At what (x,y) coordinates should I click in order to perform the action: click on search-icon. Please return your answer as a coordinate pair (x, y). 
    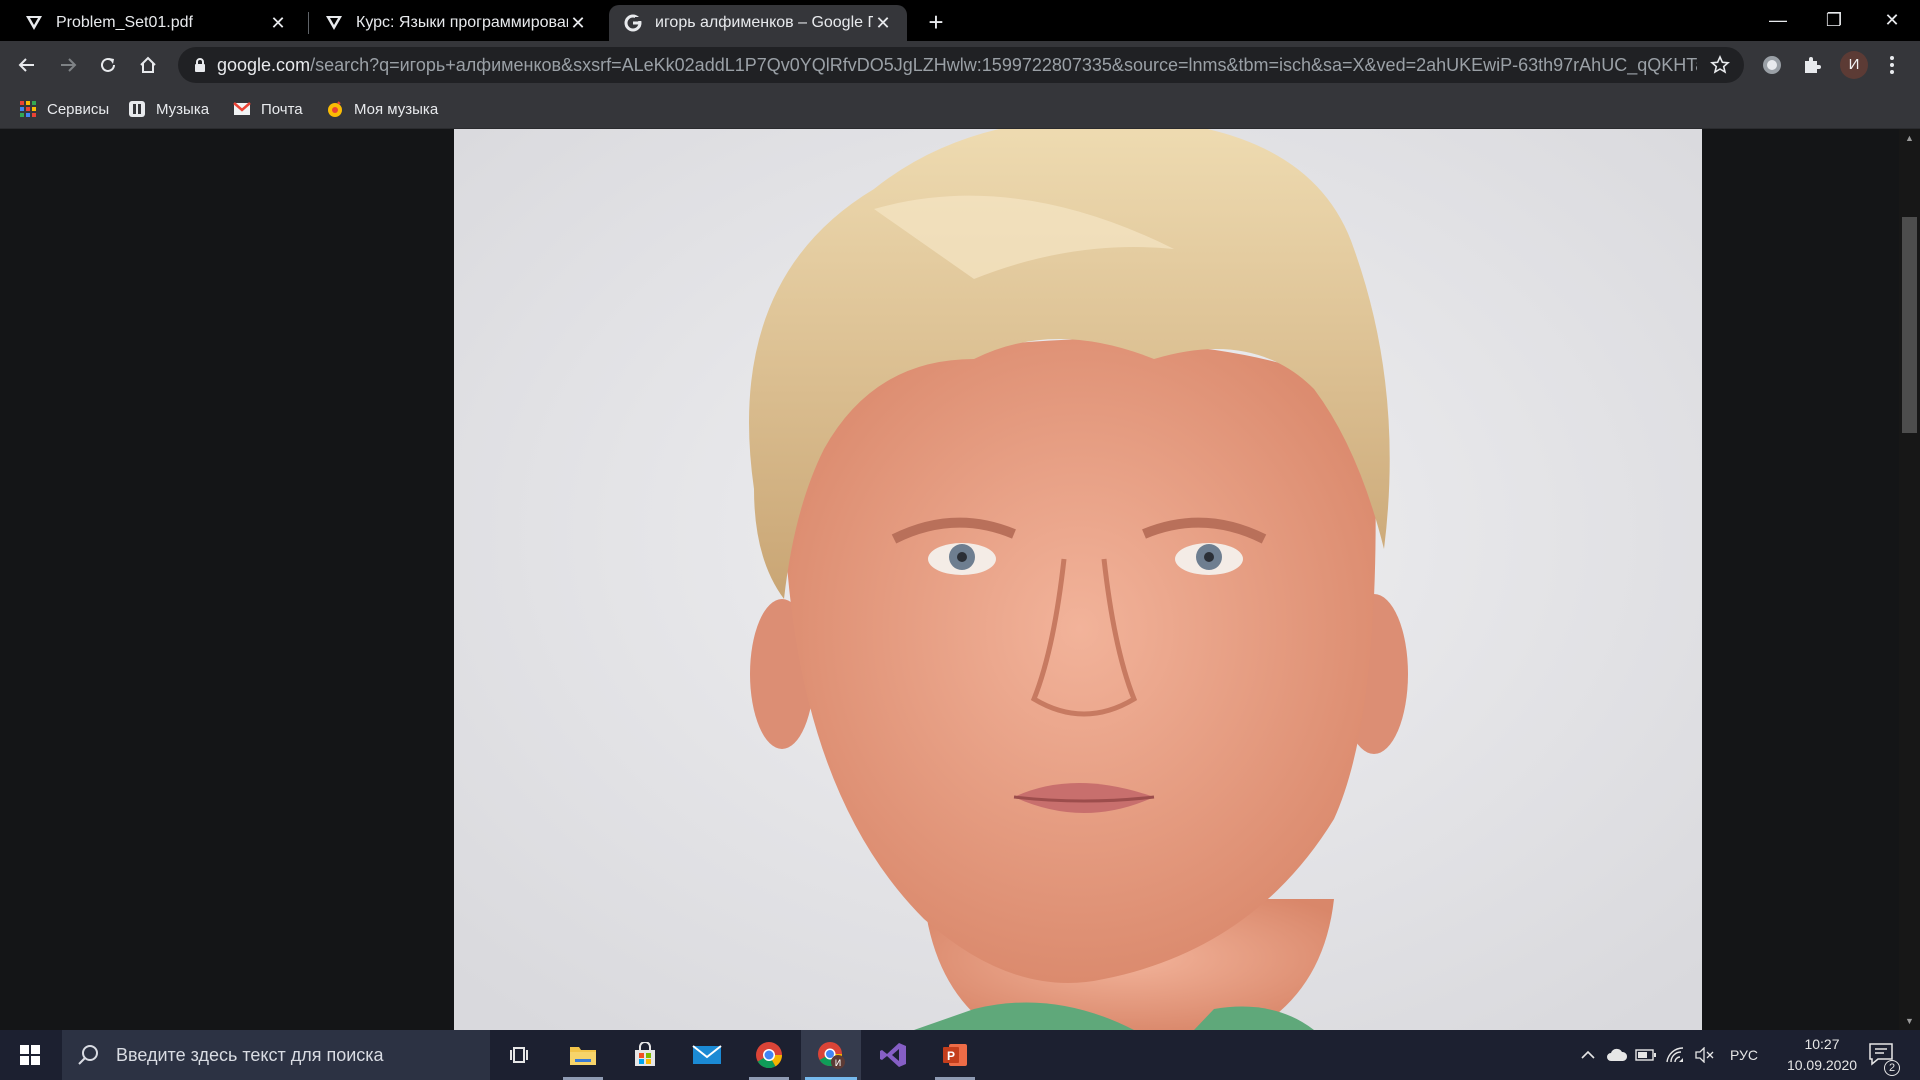
    Looking at the image, I should click on (88, 1055).